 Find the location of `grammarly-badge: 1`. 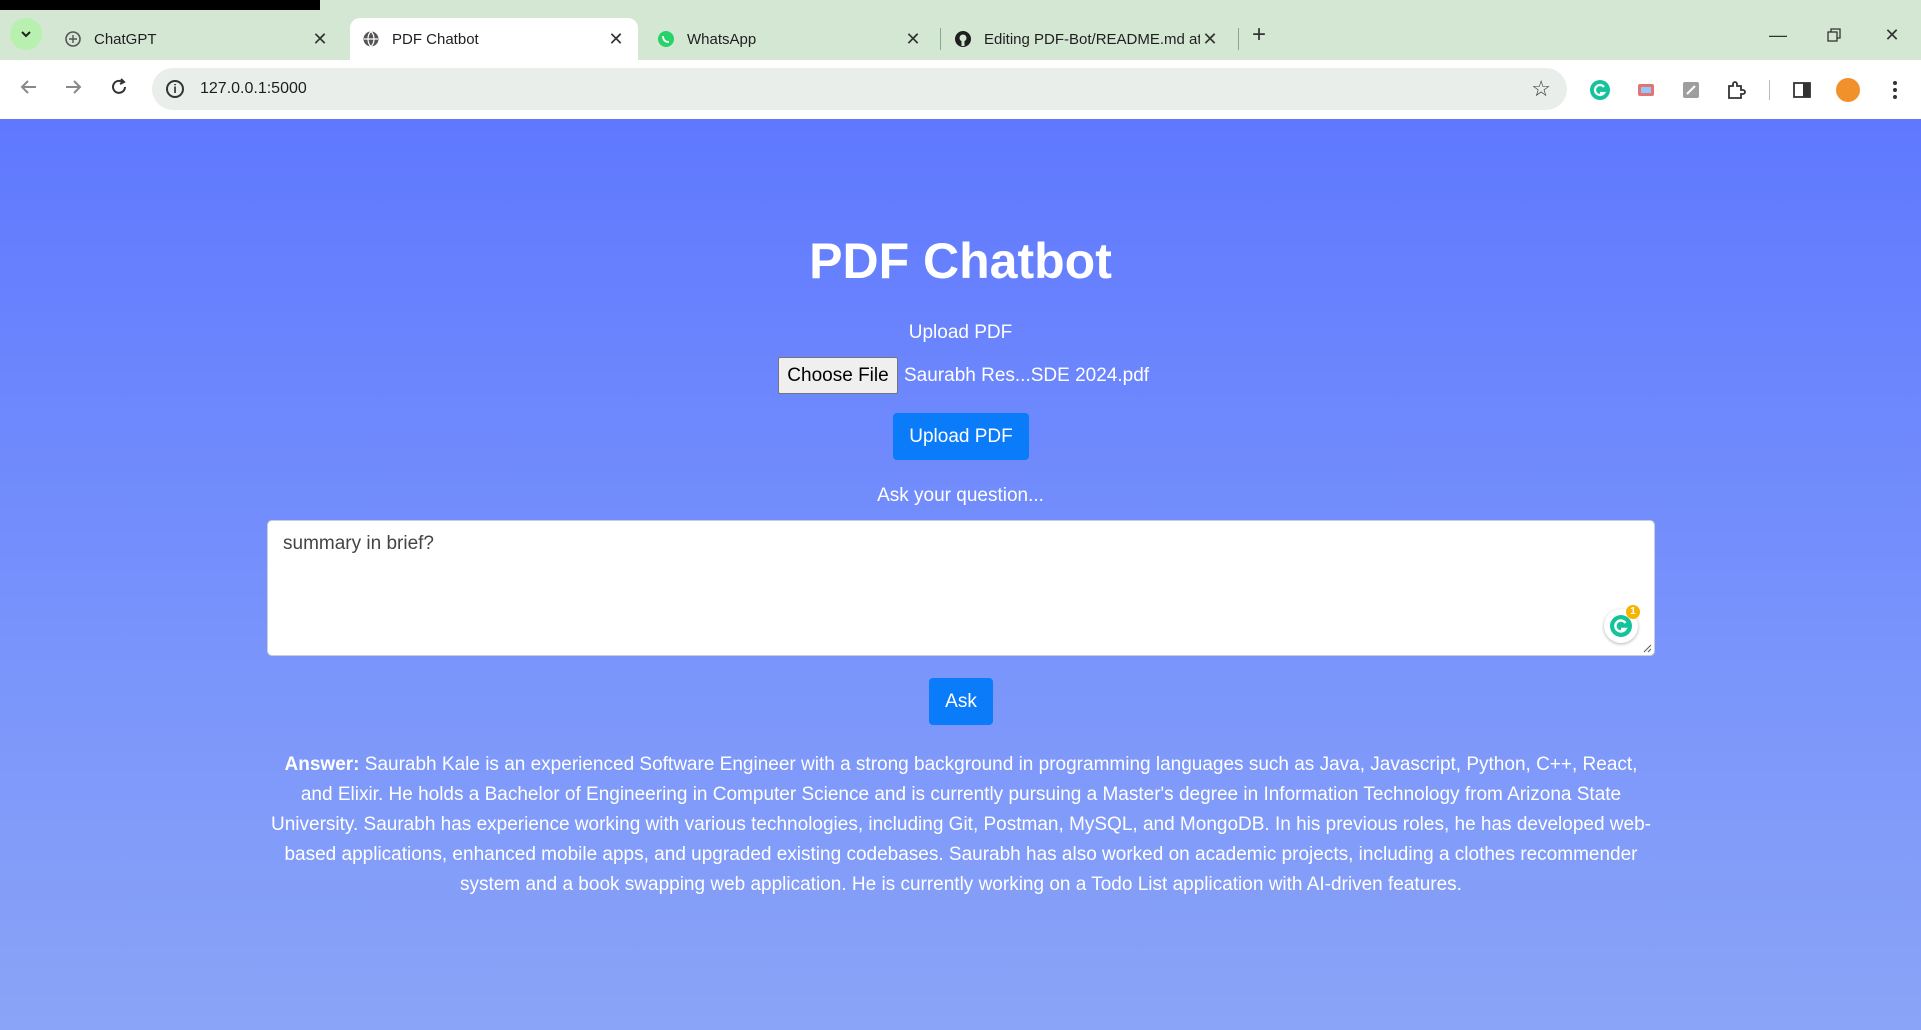

grammarly-badge: 1 is located at coordinates (1633, 612).